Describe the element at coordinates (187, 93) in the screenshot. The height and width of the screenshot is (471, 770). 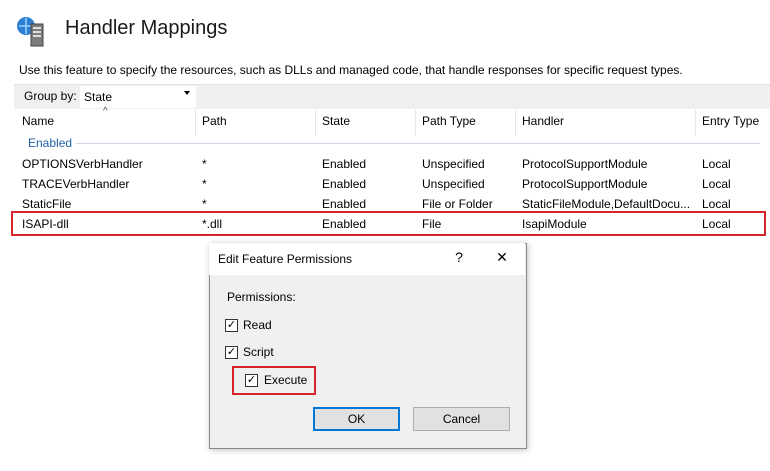
I see `chevron-down-icon` at that location.